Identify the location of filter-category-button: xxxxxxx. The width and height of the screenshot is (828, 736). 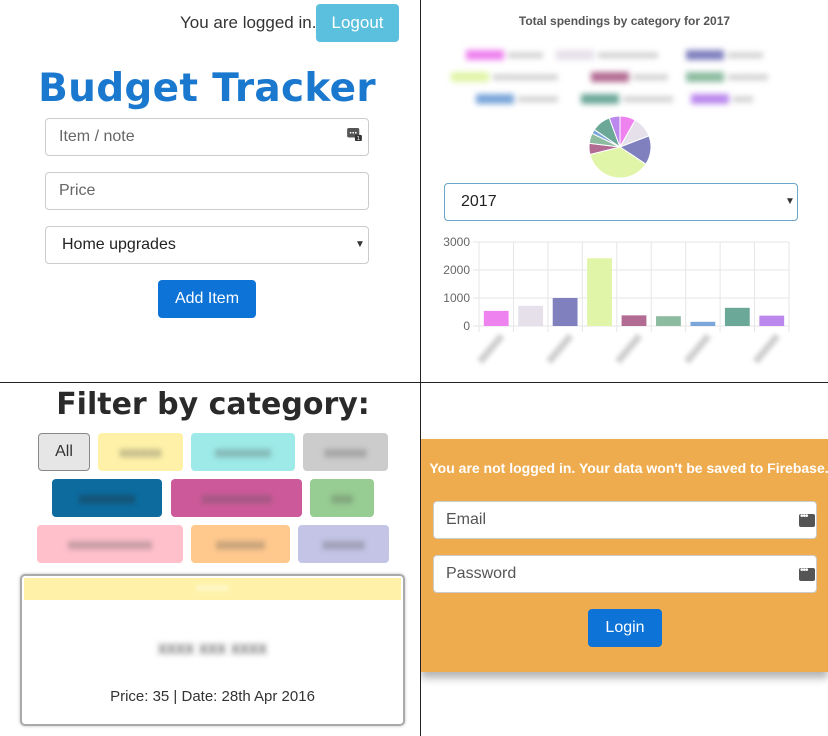
(240, 544).